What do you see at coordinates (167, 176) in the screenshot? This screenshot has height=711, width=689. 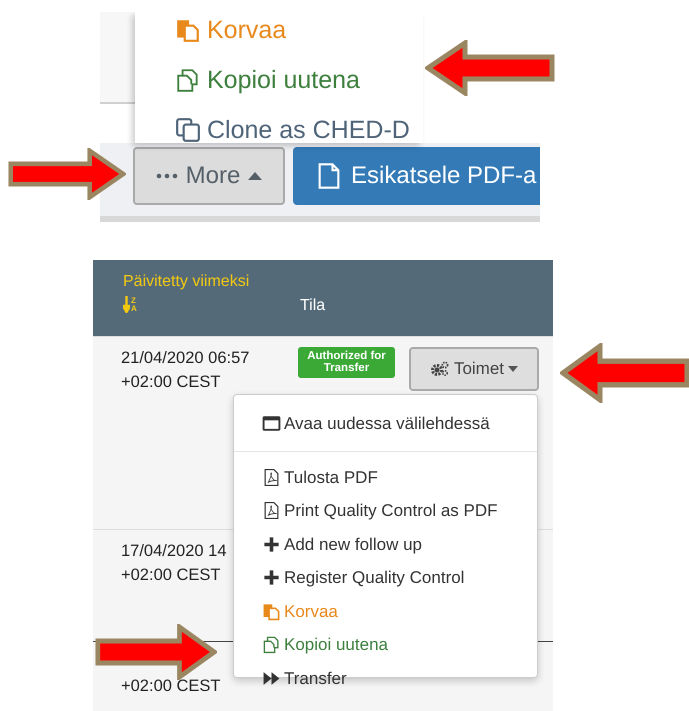 I see `dots-icon` at bounding box center [167, 176].